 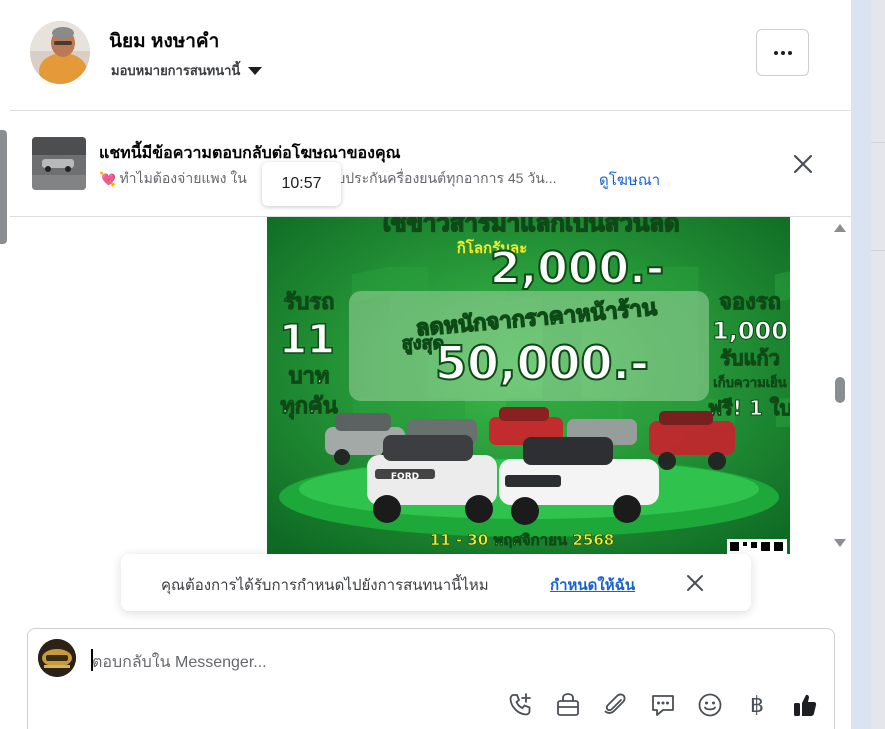 What do you see at coordinates (309, 376) in the screenshot?
I see `ad-left-line3: บาท` at bounding box center [309, 376].